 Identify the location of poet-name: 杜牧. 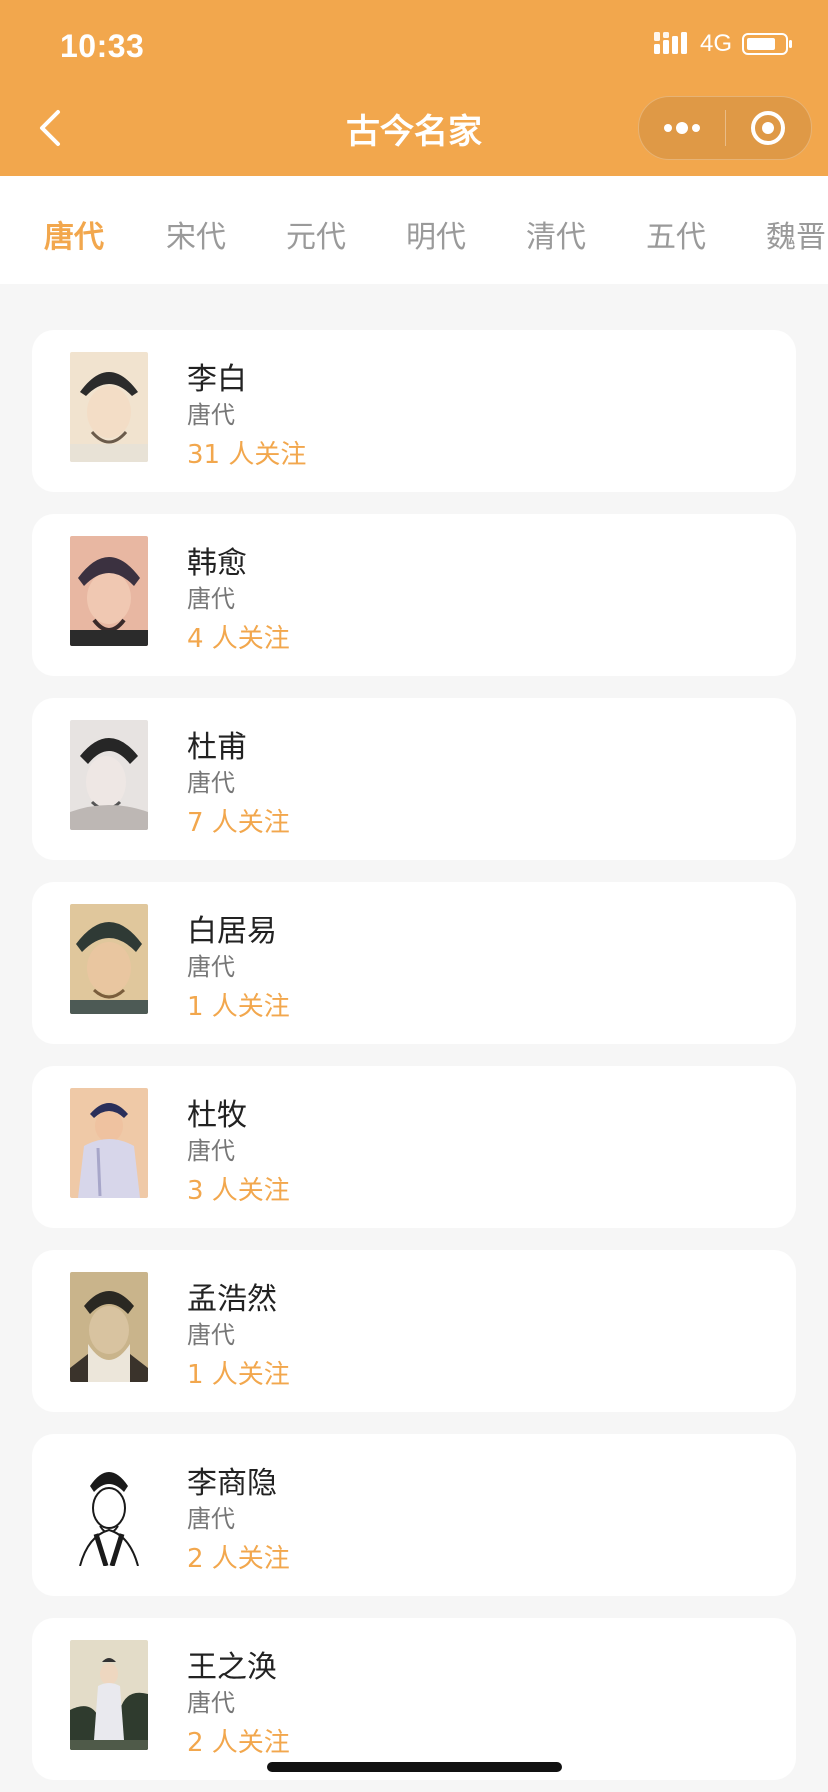
(217, 1115).